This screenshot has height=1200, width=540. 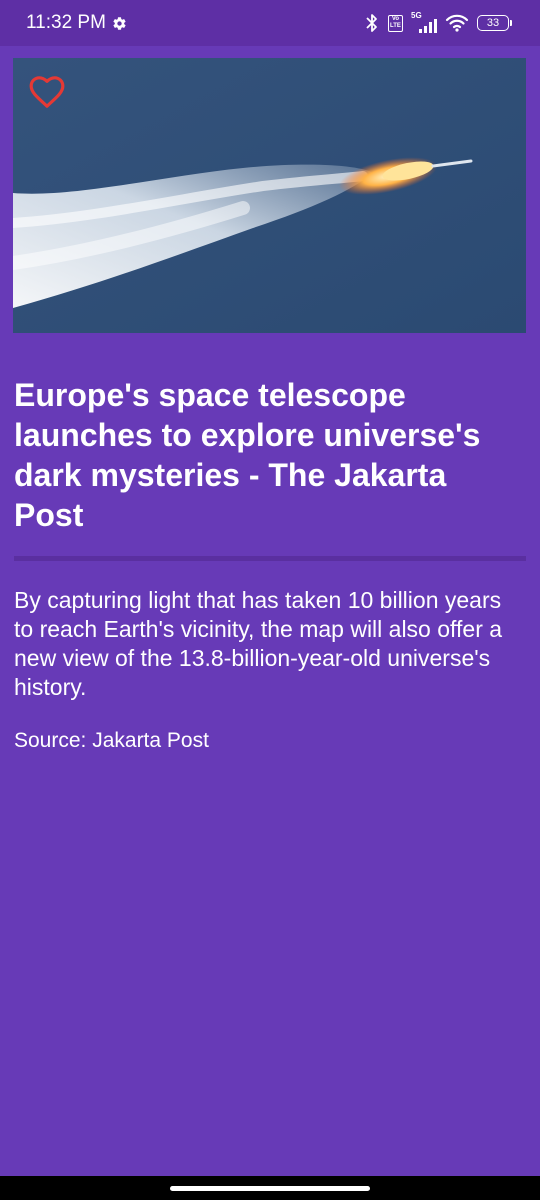 I want to click on battery-level: 33, so click(x=493, y=23).